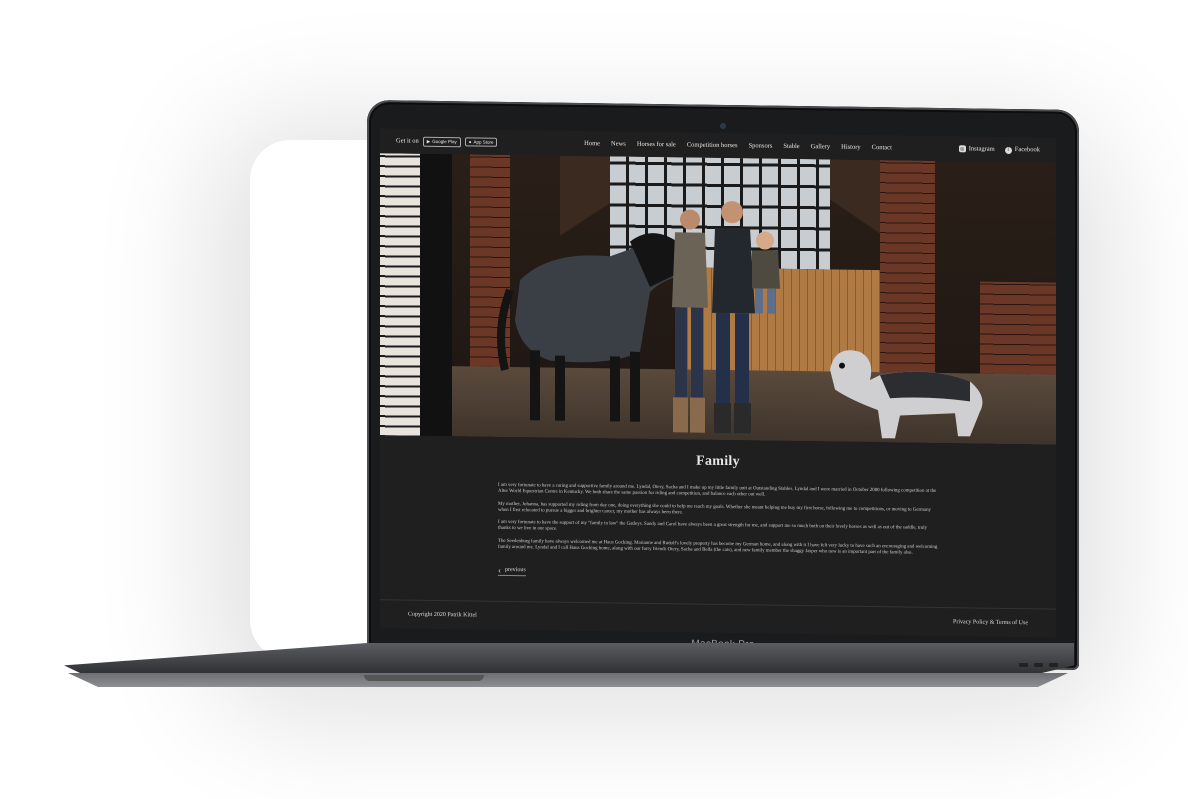 This screenshot has width=1188, height=799. I want to click on chevron-left-icon: ‹, so click(499, 570).